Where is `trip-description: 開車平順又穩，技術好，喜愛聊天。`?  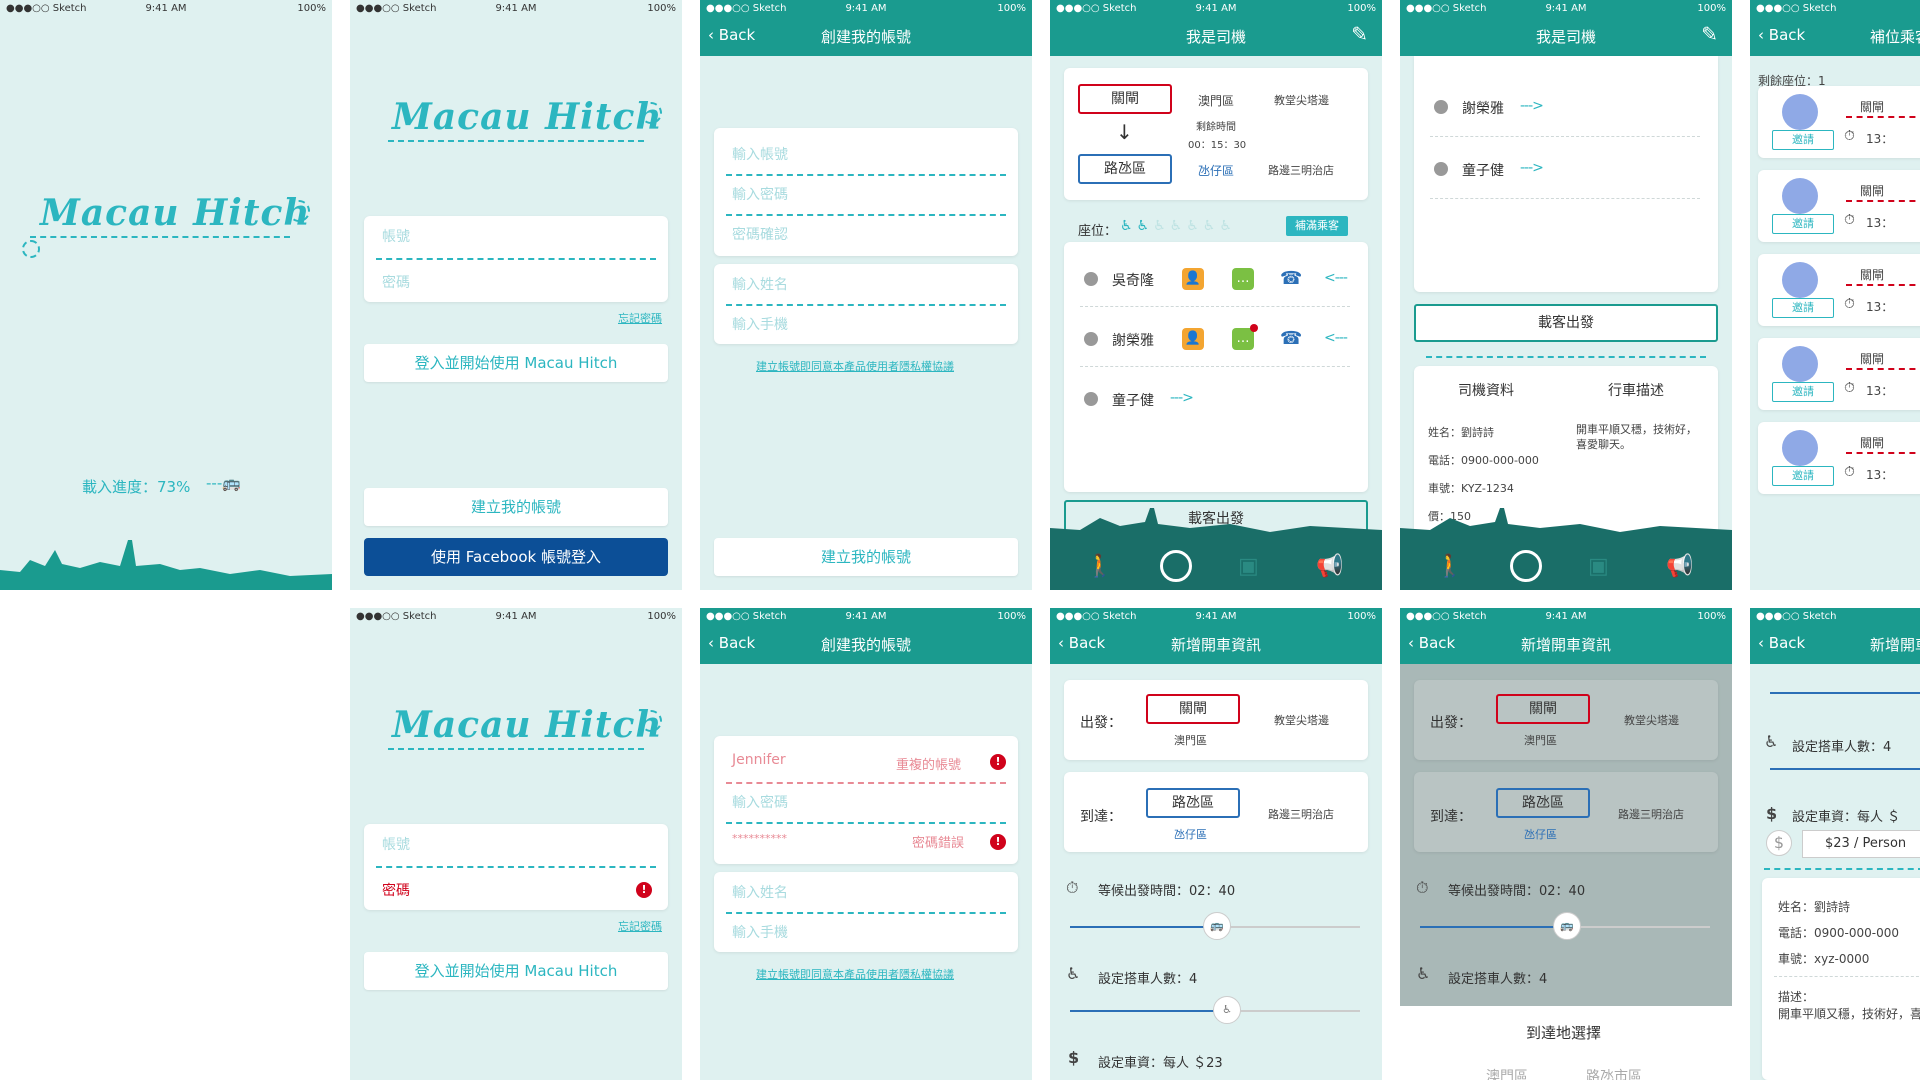
trip-description: 開車平順又穩，技術好，喜愛聊天。 is located at coordinates (1849, 1014).